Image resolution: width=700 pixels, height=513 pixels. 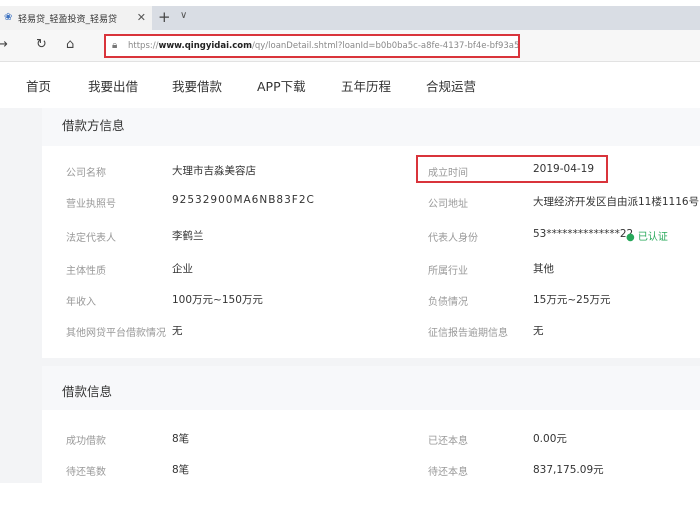 What do you see at coordinates (86, 441) in the screenshot?
I see `field-label: 成功借款` at bounding box center [86, 441].